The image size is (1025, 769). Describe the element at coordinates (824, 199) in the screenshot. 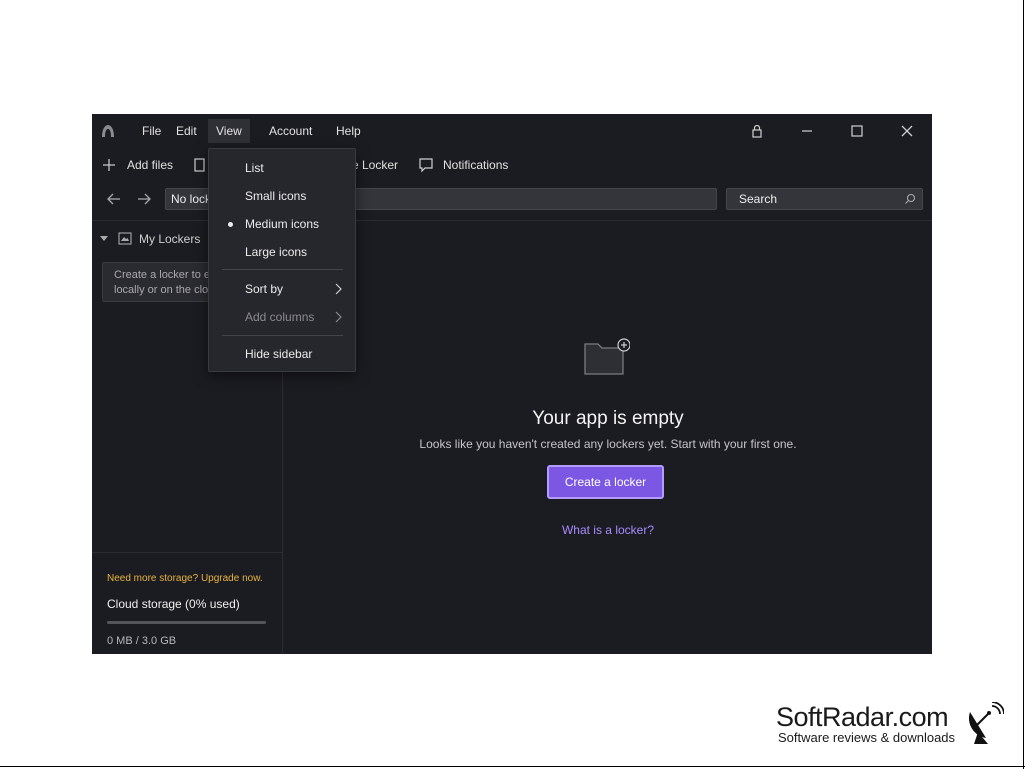

I see `search-input: Search` at that location.